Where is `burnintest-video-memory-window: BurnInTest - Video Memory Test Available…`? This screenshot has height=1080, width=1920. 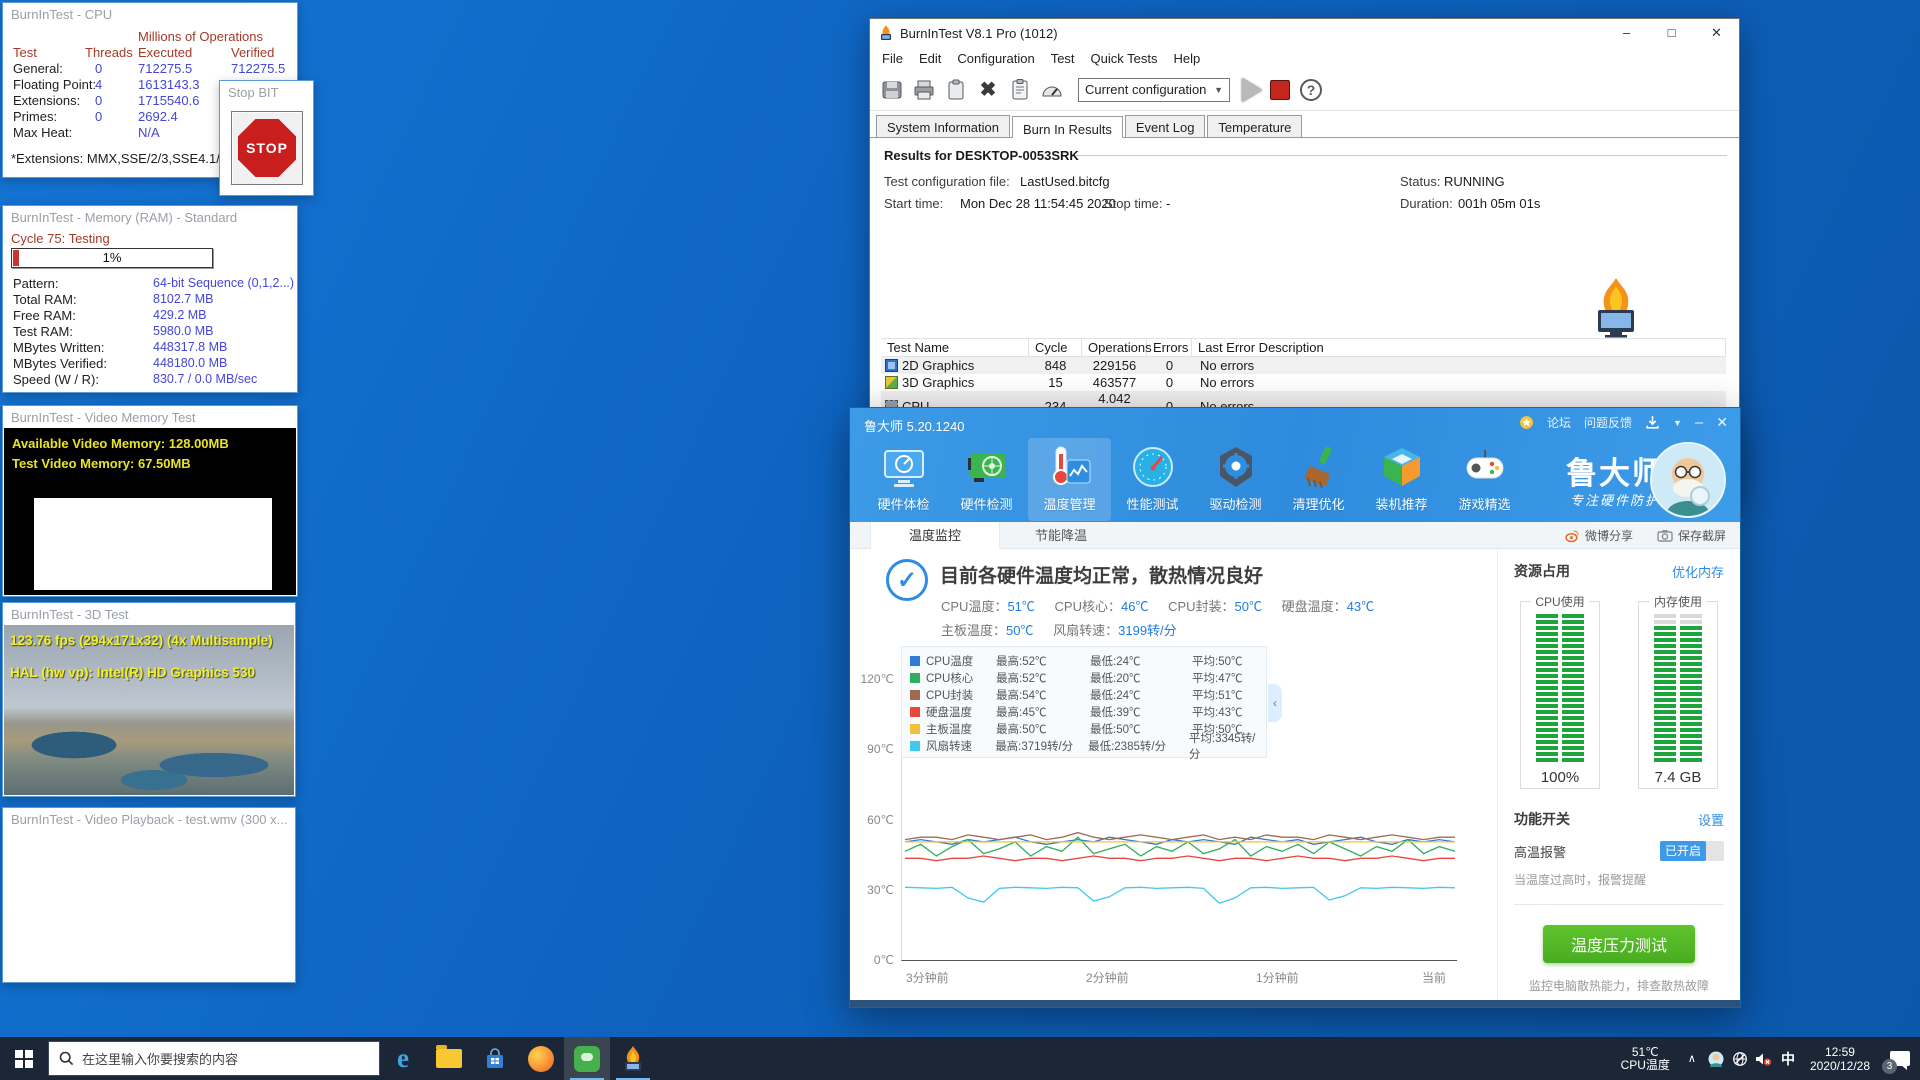
burnintest-video-memory-window: BurnInTest - Video Memory Test Available… is located at coordinates (150, 501).